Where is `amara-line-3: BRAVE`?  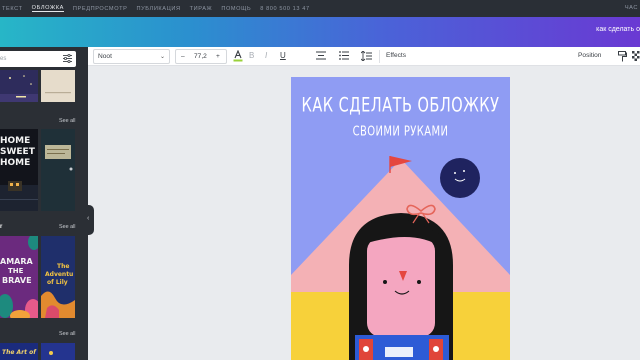 amara-line-3: BRAVE is located at coordinates (17, 280).